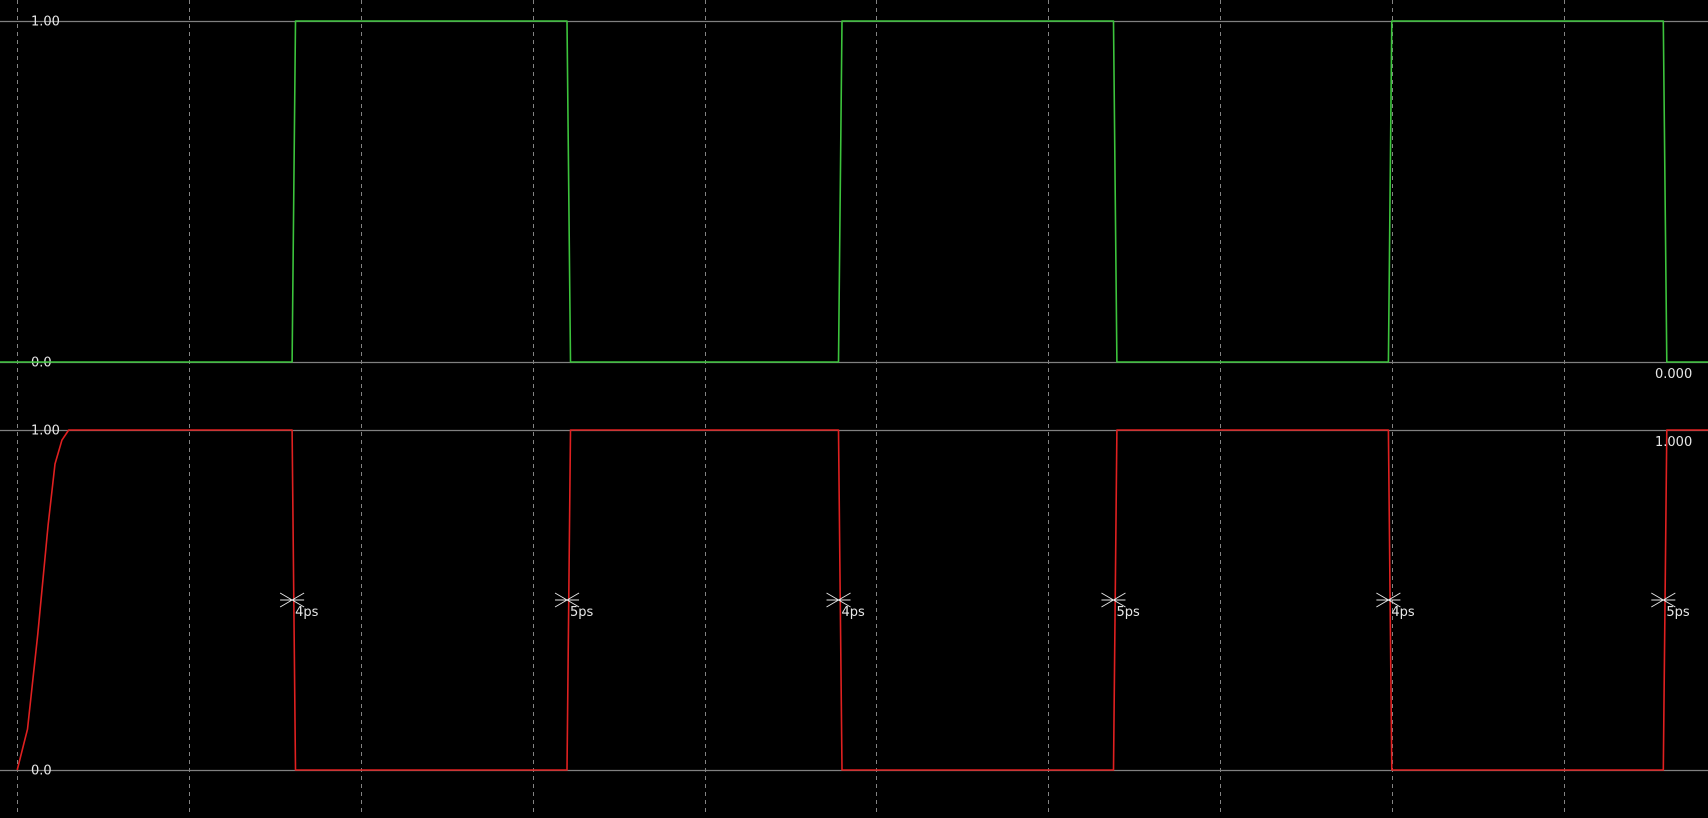  I want to click on cursor-readout-value: 0.000, so click(1673, 374).